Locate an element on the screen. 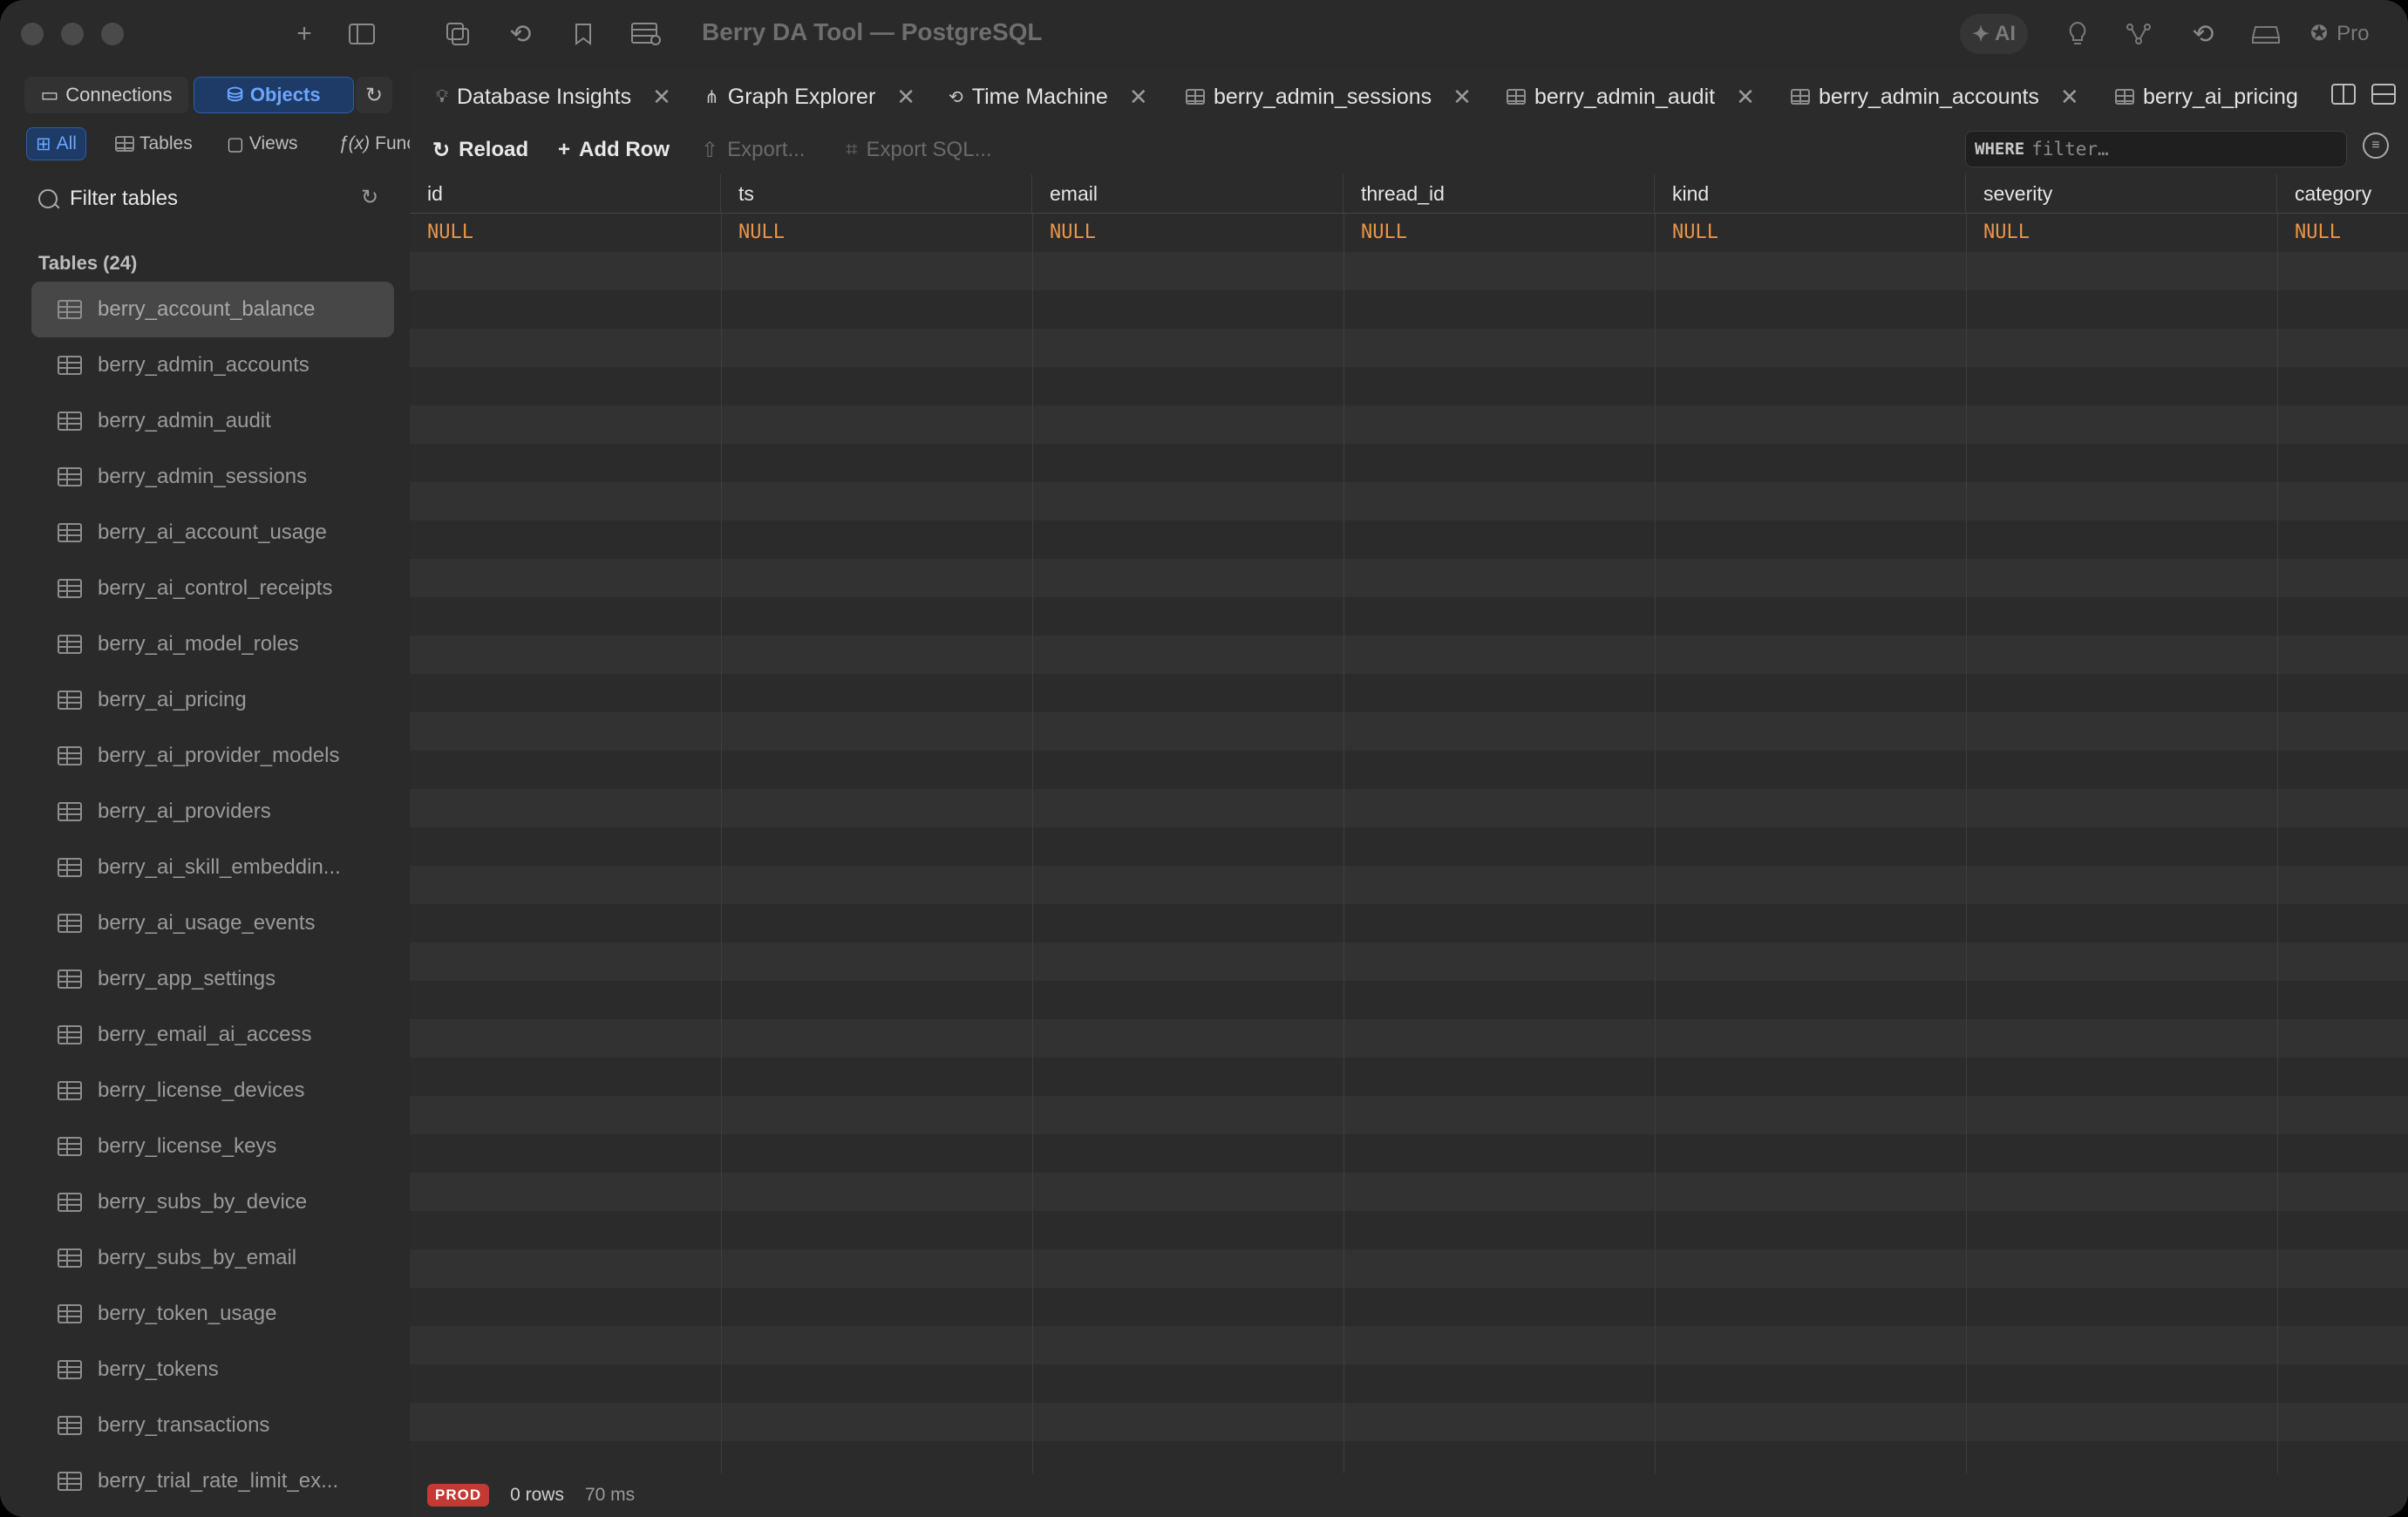  table-list-item: berry_ai_account_usage is located at coordinates (213, 533).